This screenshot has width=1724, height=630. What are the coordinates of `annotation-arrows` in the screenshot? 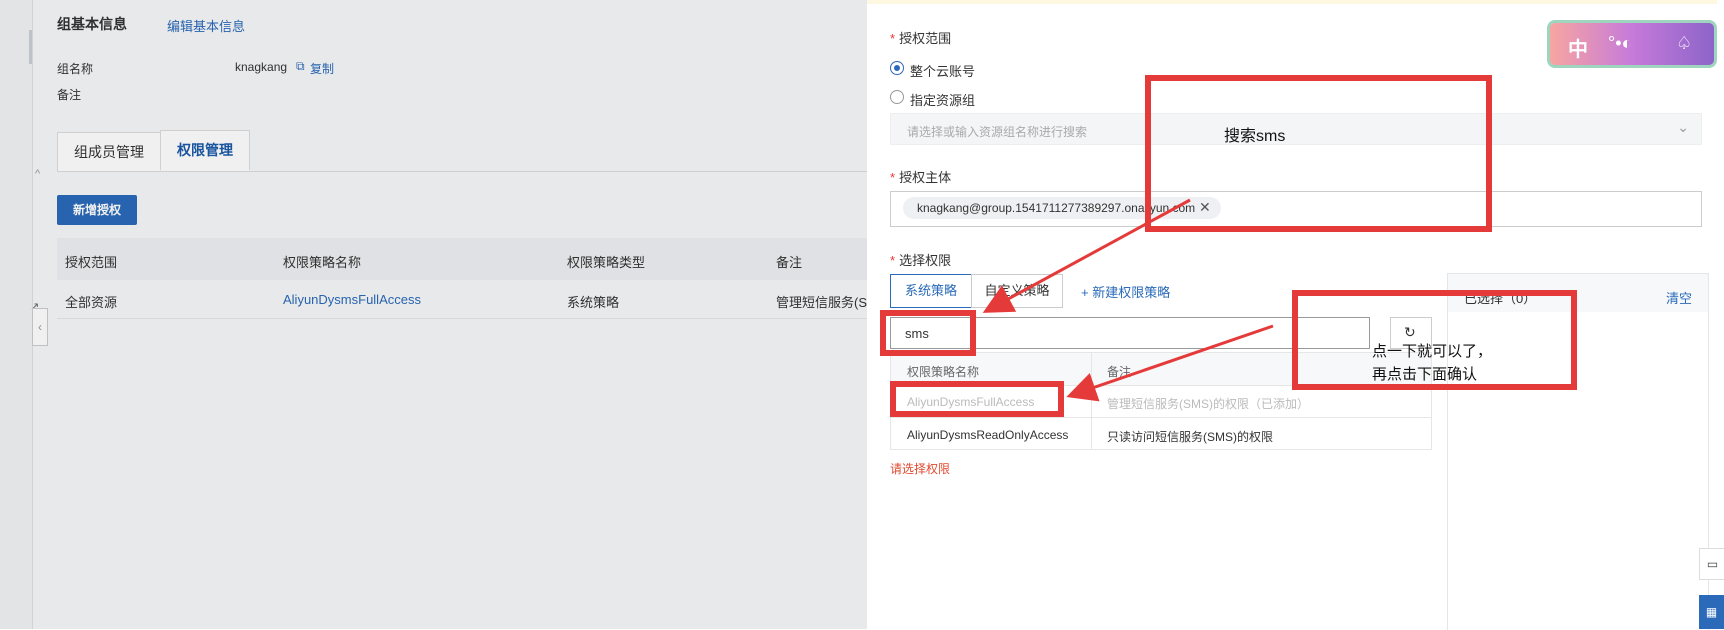 It's located at (1128, 300).